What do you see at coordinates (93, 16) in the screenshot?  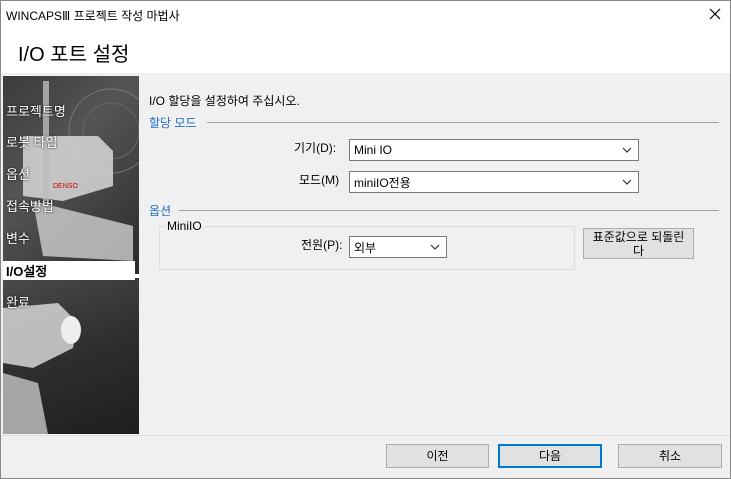 I see `window-title: WINCAPSⅢ 프로젝트 작성 마법사` at bounding box center [93, 16].